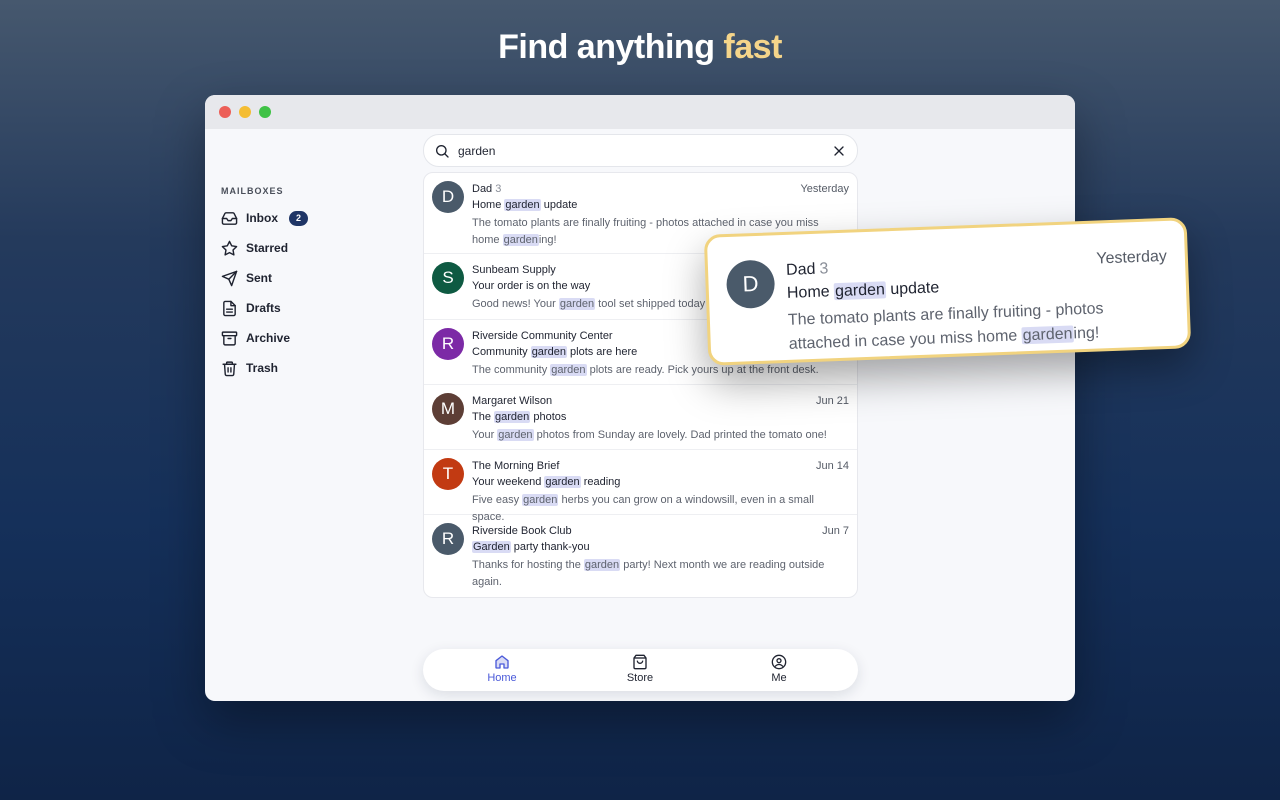 This screenshot has width=1280, height=800. I want to click on sidebar-item-inbox: Inbox 2, so click(265, 218).